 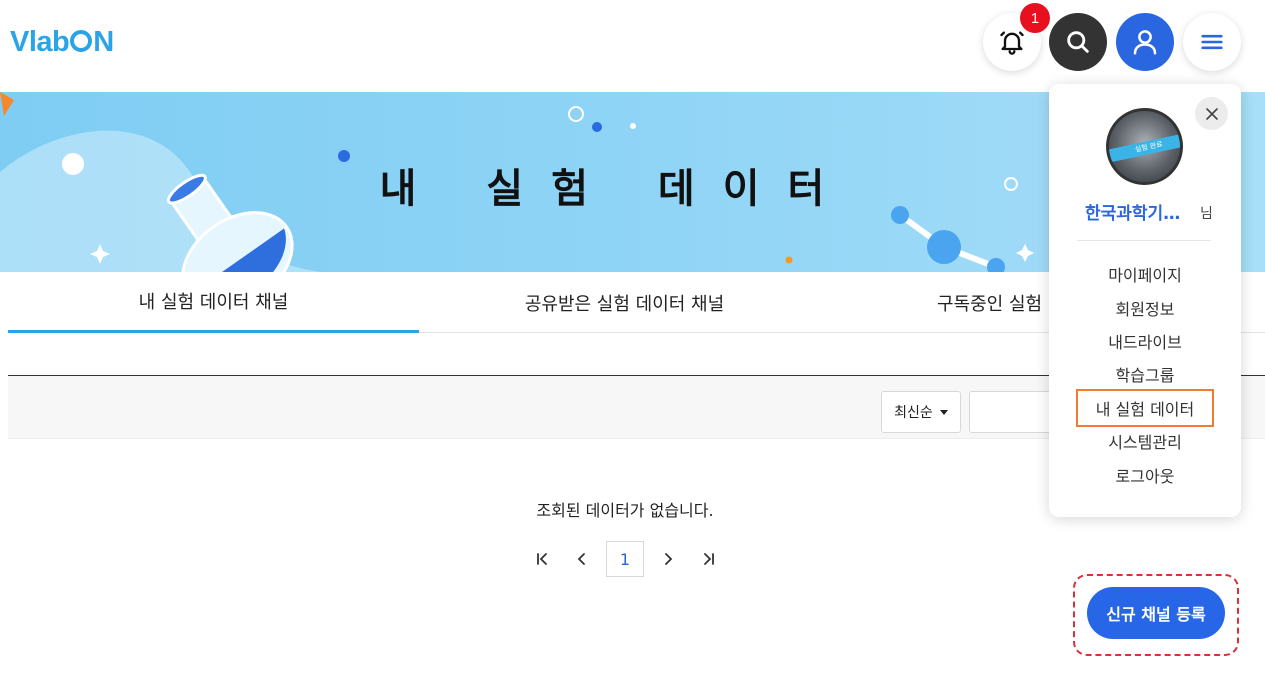 I want to click on bell-icon, so click(x=1012, y=43).